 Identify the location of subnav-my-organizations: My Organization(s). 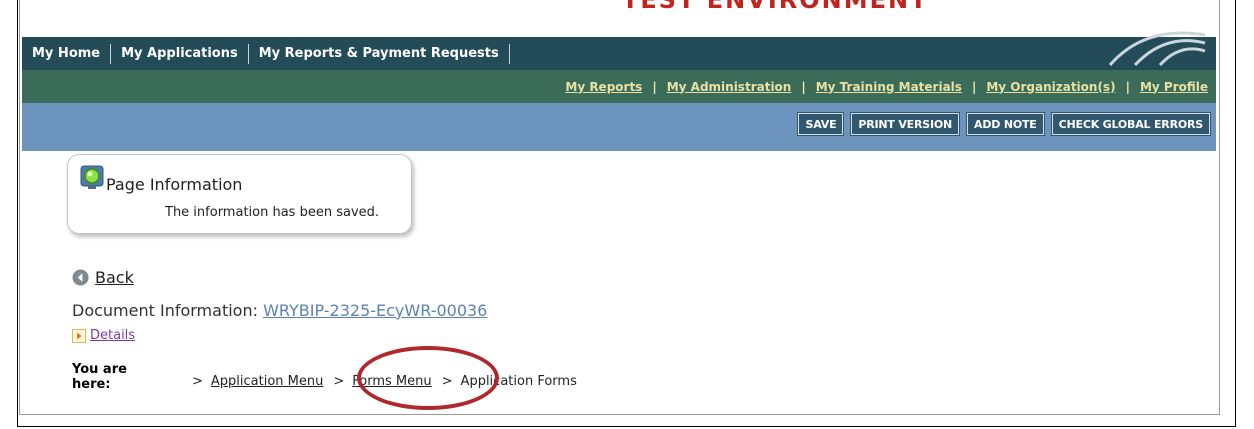
(1050, 87).